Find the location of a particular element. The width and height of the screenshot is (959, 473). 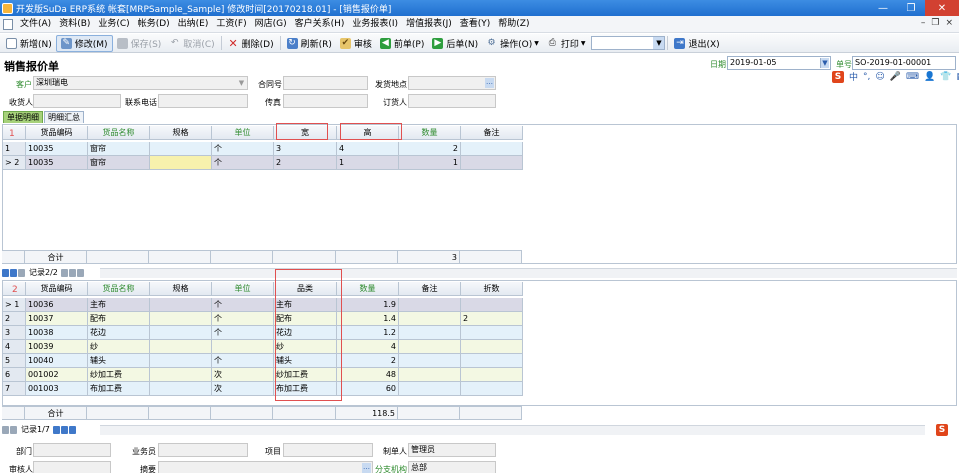

cell-name: 主布 is located at coordinates (119, 305).